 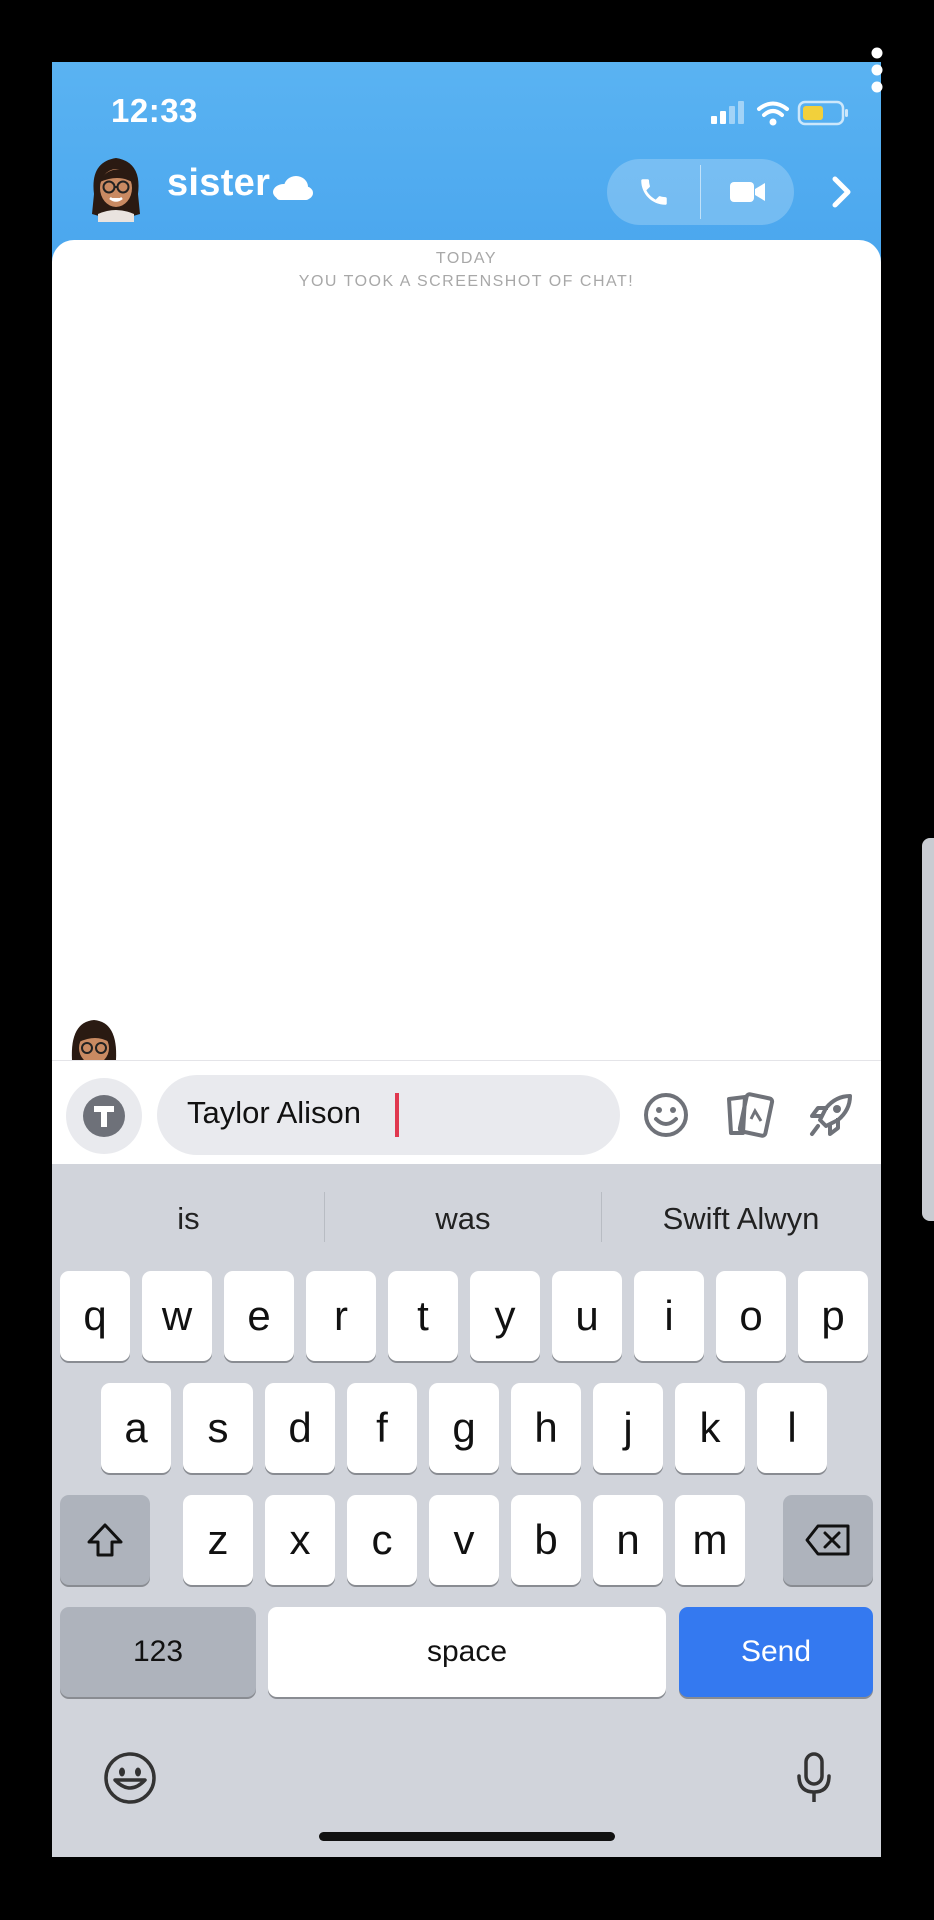 I want to click on video-camera-icon, so click(x=747, y=192).